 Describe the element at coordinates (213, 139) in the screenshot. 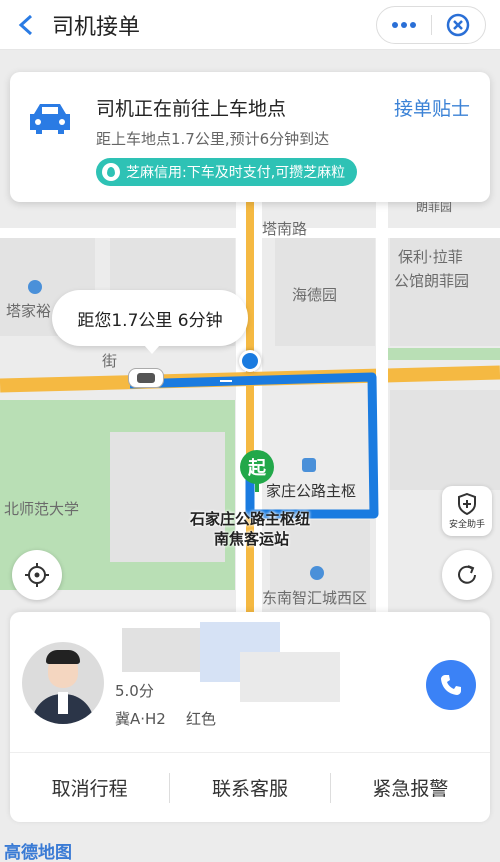

I see `eta-text: 距上车地点1.7公里,预计6分钟到达` at that location.